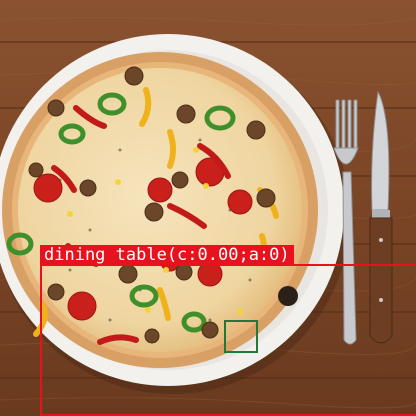 The width and height of the screenshot is (416, 416). What do you see at coordinates (167, 255) in the screenshot?
I see `detection-label: dining table(c:0.00;a:0)` at bounding box center [167, 255].